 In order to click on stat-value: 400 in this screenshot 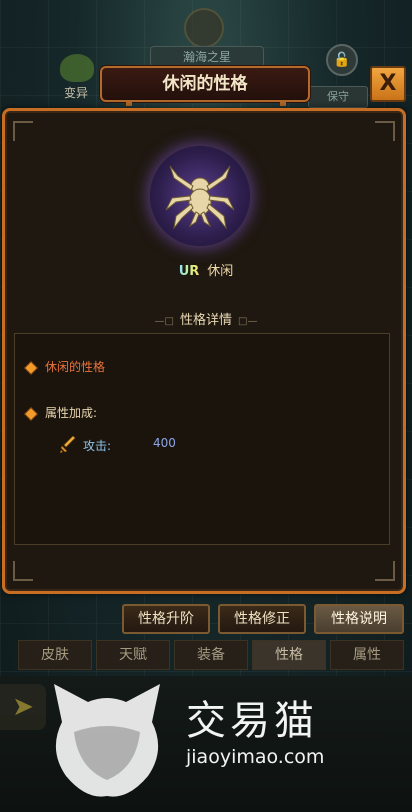, I will do `click(164, 443)`.